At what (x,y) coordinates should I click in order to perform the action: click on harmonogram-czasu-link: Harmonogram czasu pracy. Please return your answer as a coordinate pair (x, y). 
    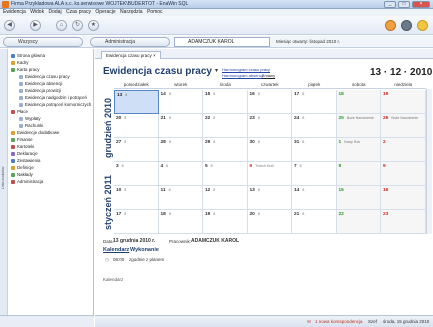
    Looking at the image, I should click on (246, 69).